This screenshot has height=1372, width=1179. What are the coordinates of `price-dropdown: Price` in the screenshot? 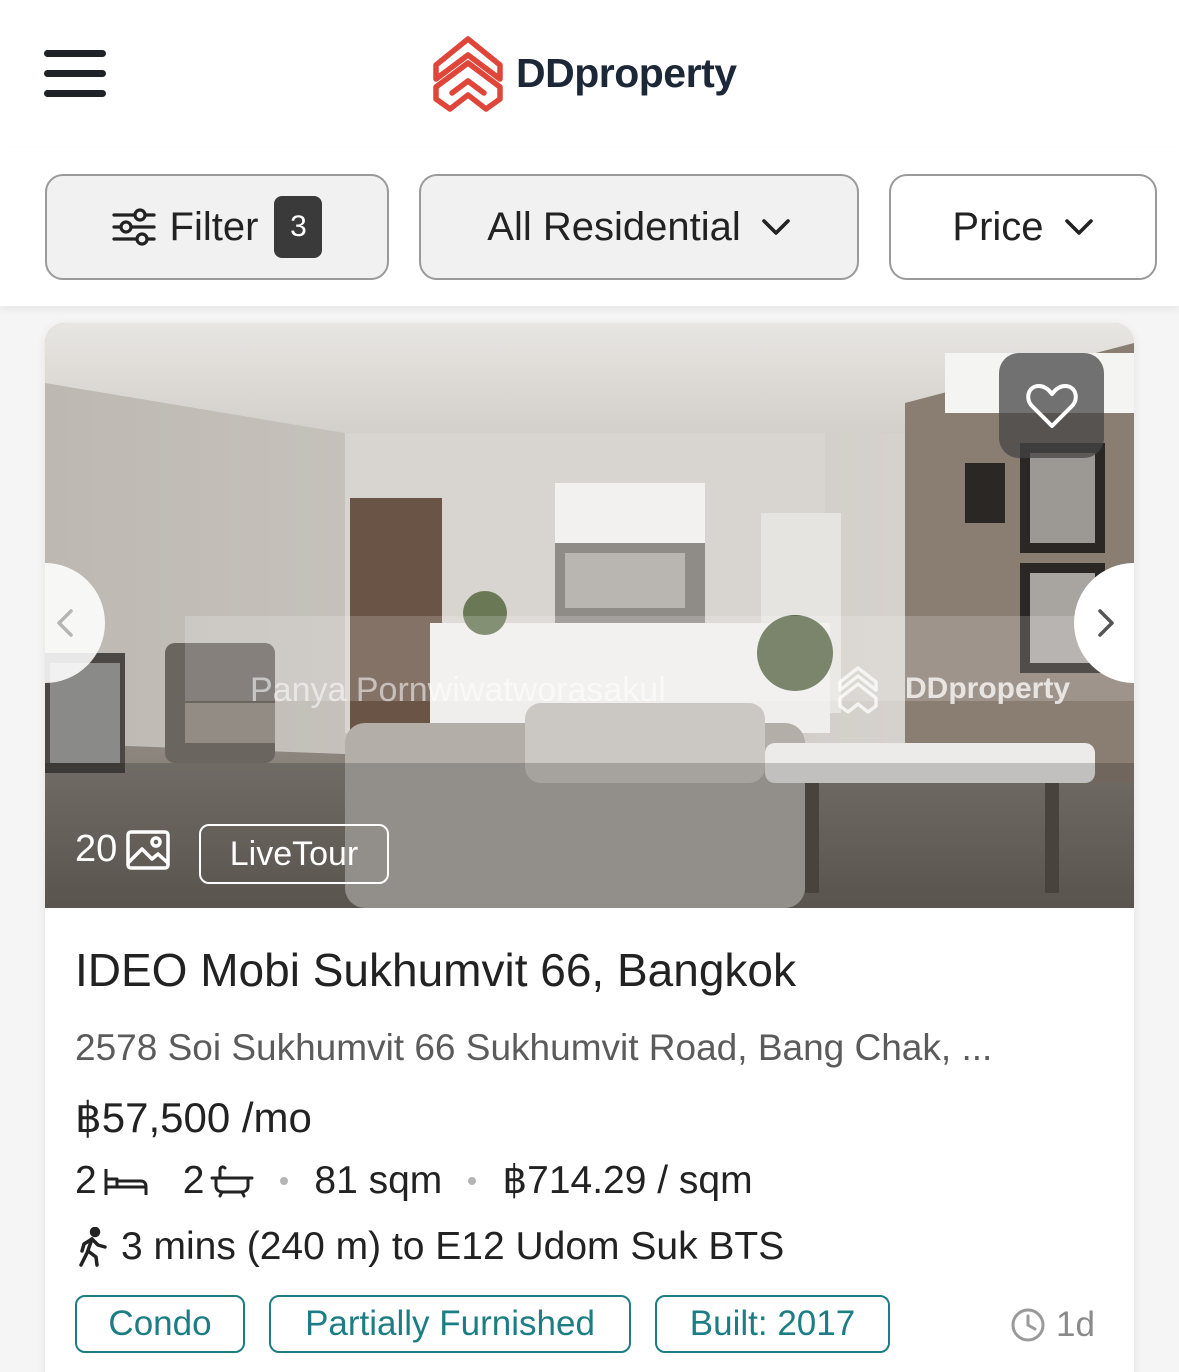 It's located at (1023, 227).